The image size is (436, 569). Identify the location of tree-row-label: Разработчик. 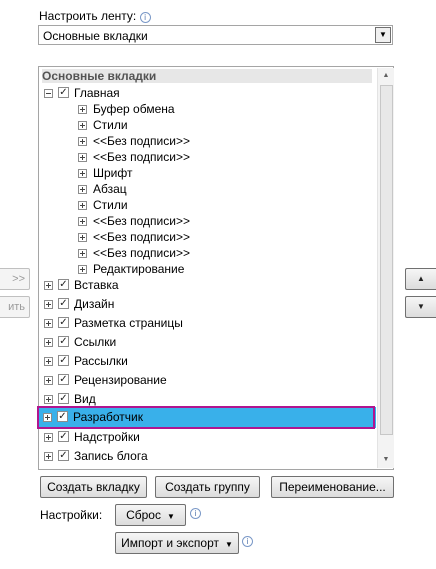
(108, 417).